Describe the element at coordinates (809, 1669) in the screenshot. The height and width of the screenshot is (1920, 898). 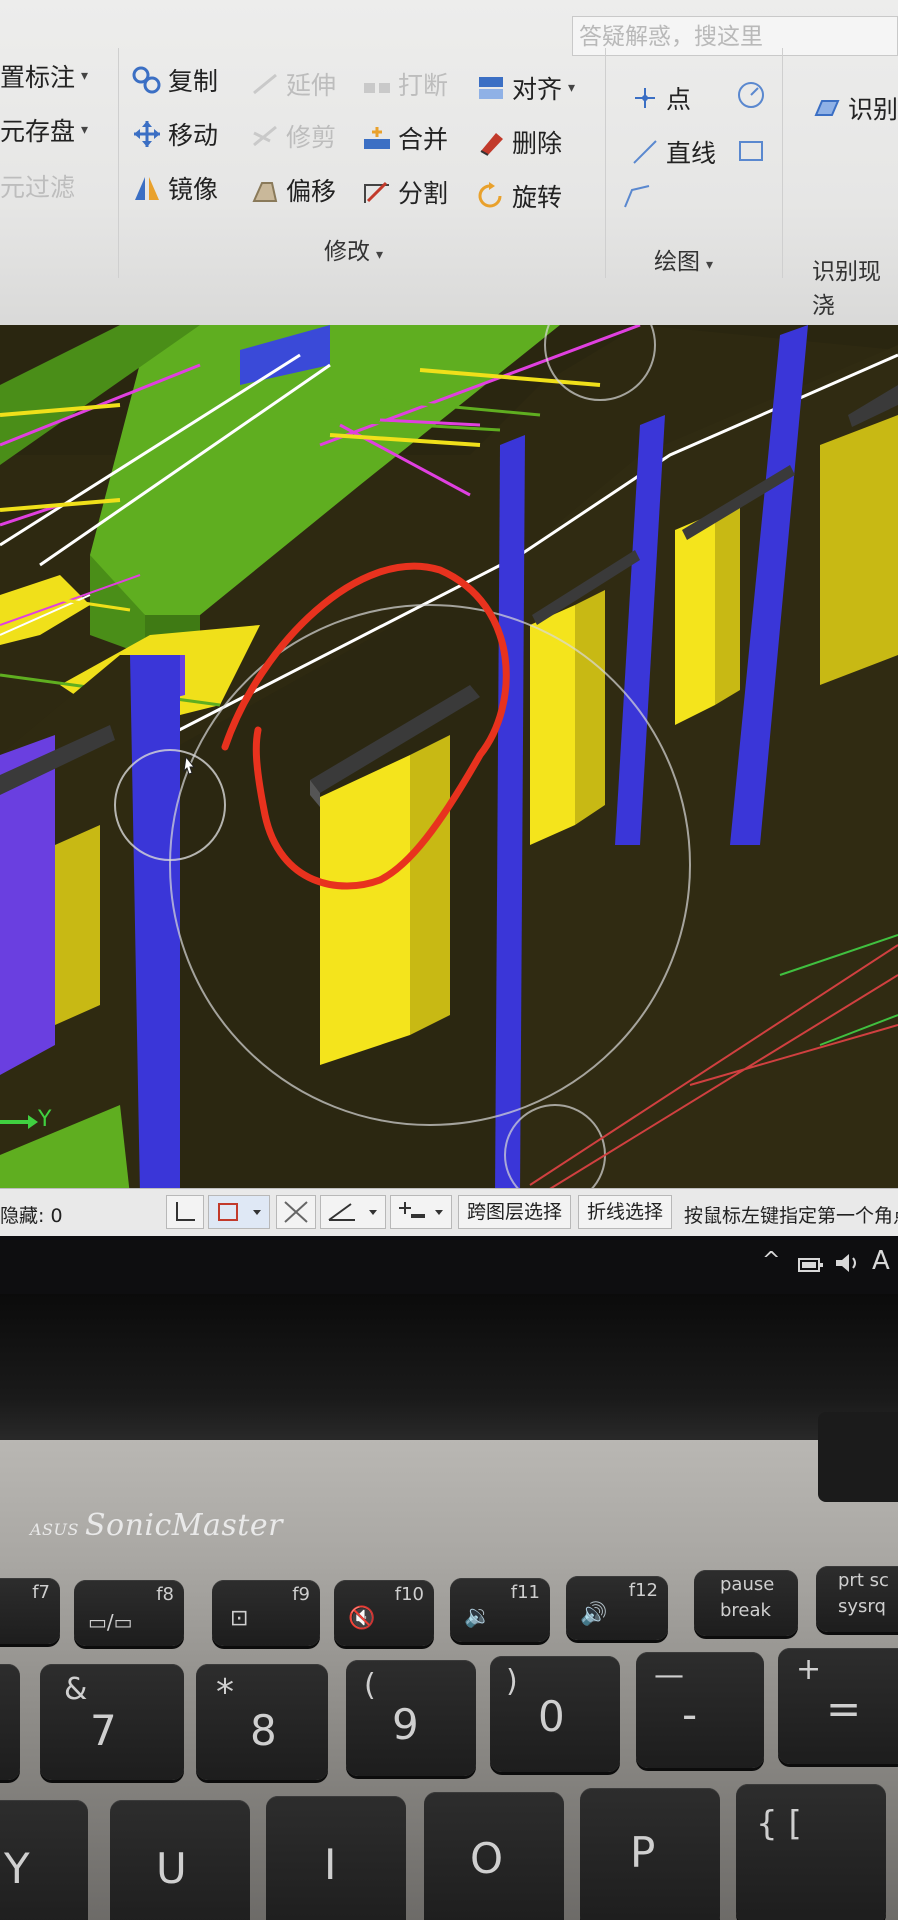
I see `key-label: +` at that location.